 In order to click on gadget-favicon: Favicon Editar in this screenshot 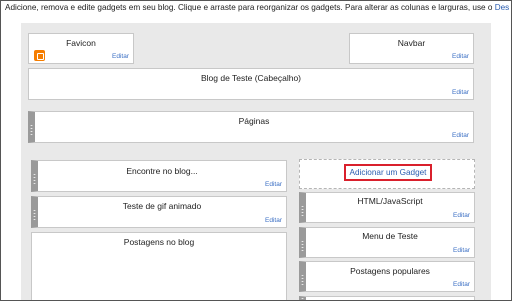, I will do `click(81, 48)`.